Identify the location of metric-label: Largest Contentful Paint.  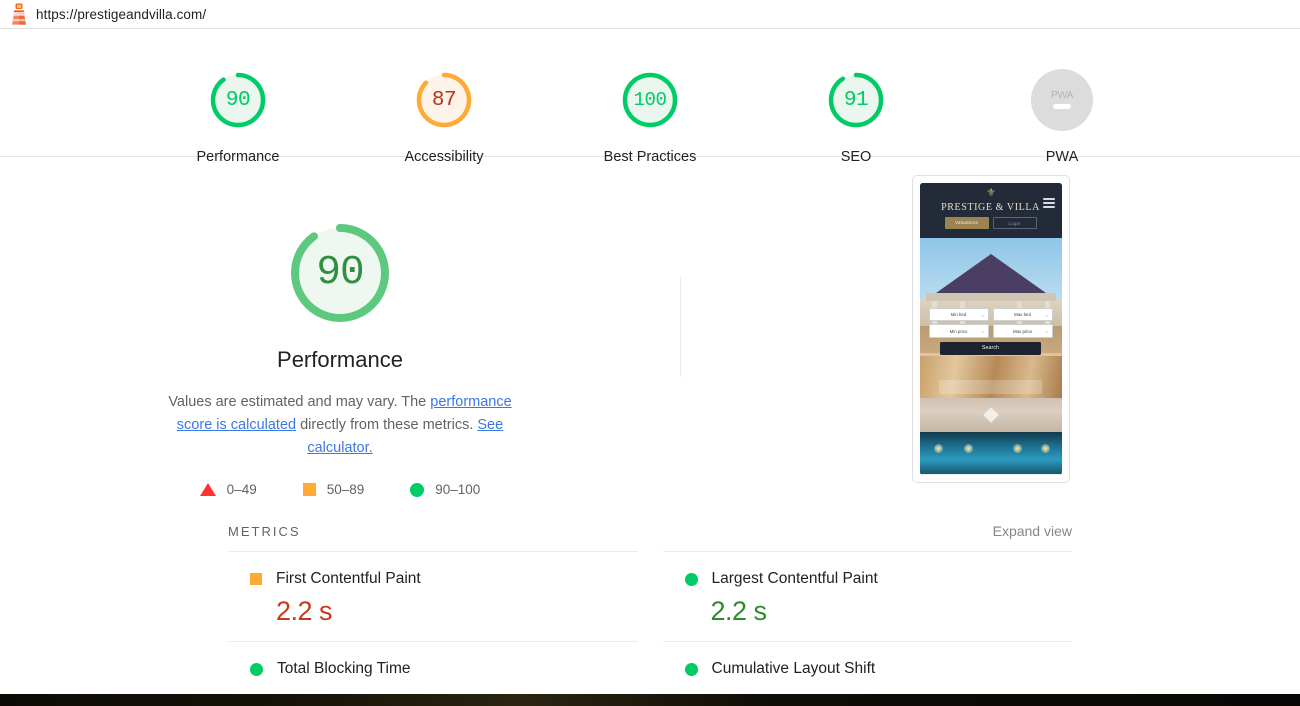
(794, 578).